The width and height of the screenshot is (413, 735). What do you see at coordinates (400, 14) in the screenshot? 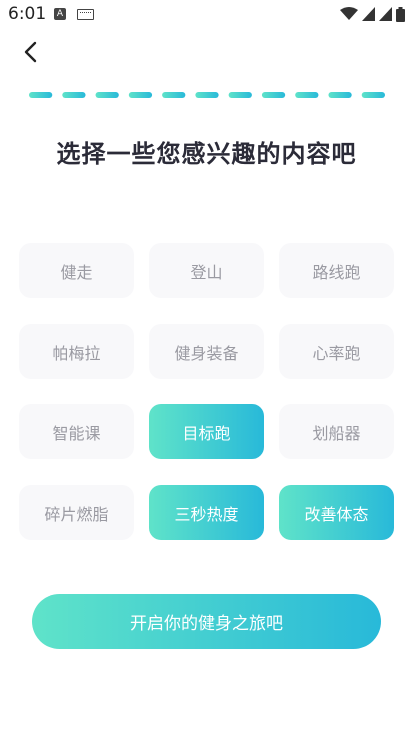
I see `battery-icon` at bounding box center [400, 14].